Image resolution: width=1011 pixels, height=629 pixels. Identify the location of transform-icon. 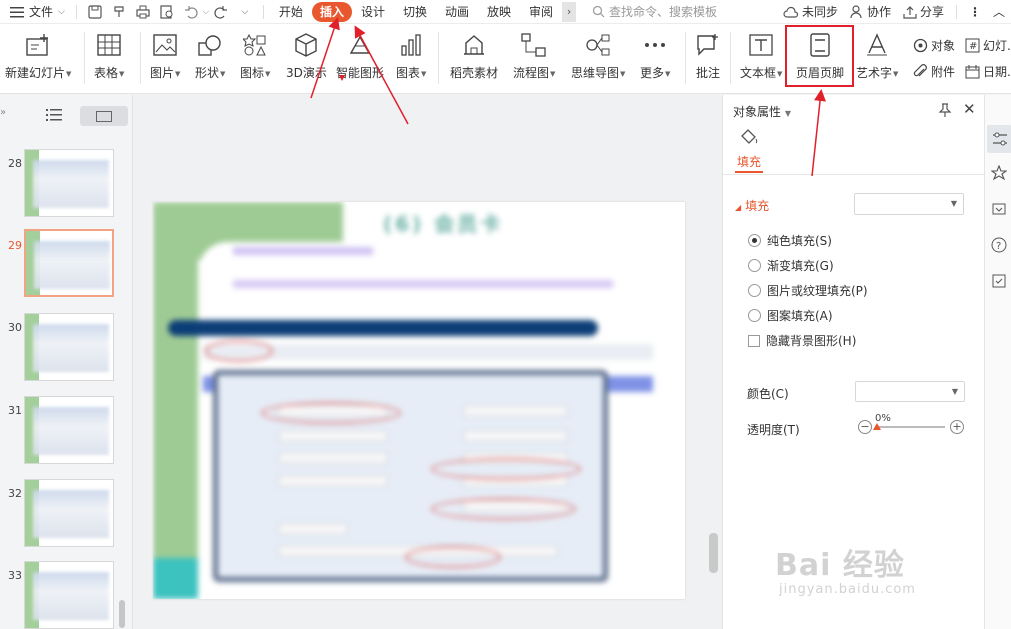
(999, 209).